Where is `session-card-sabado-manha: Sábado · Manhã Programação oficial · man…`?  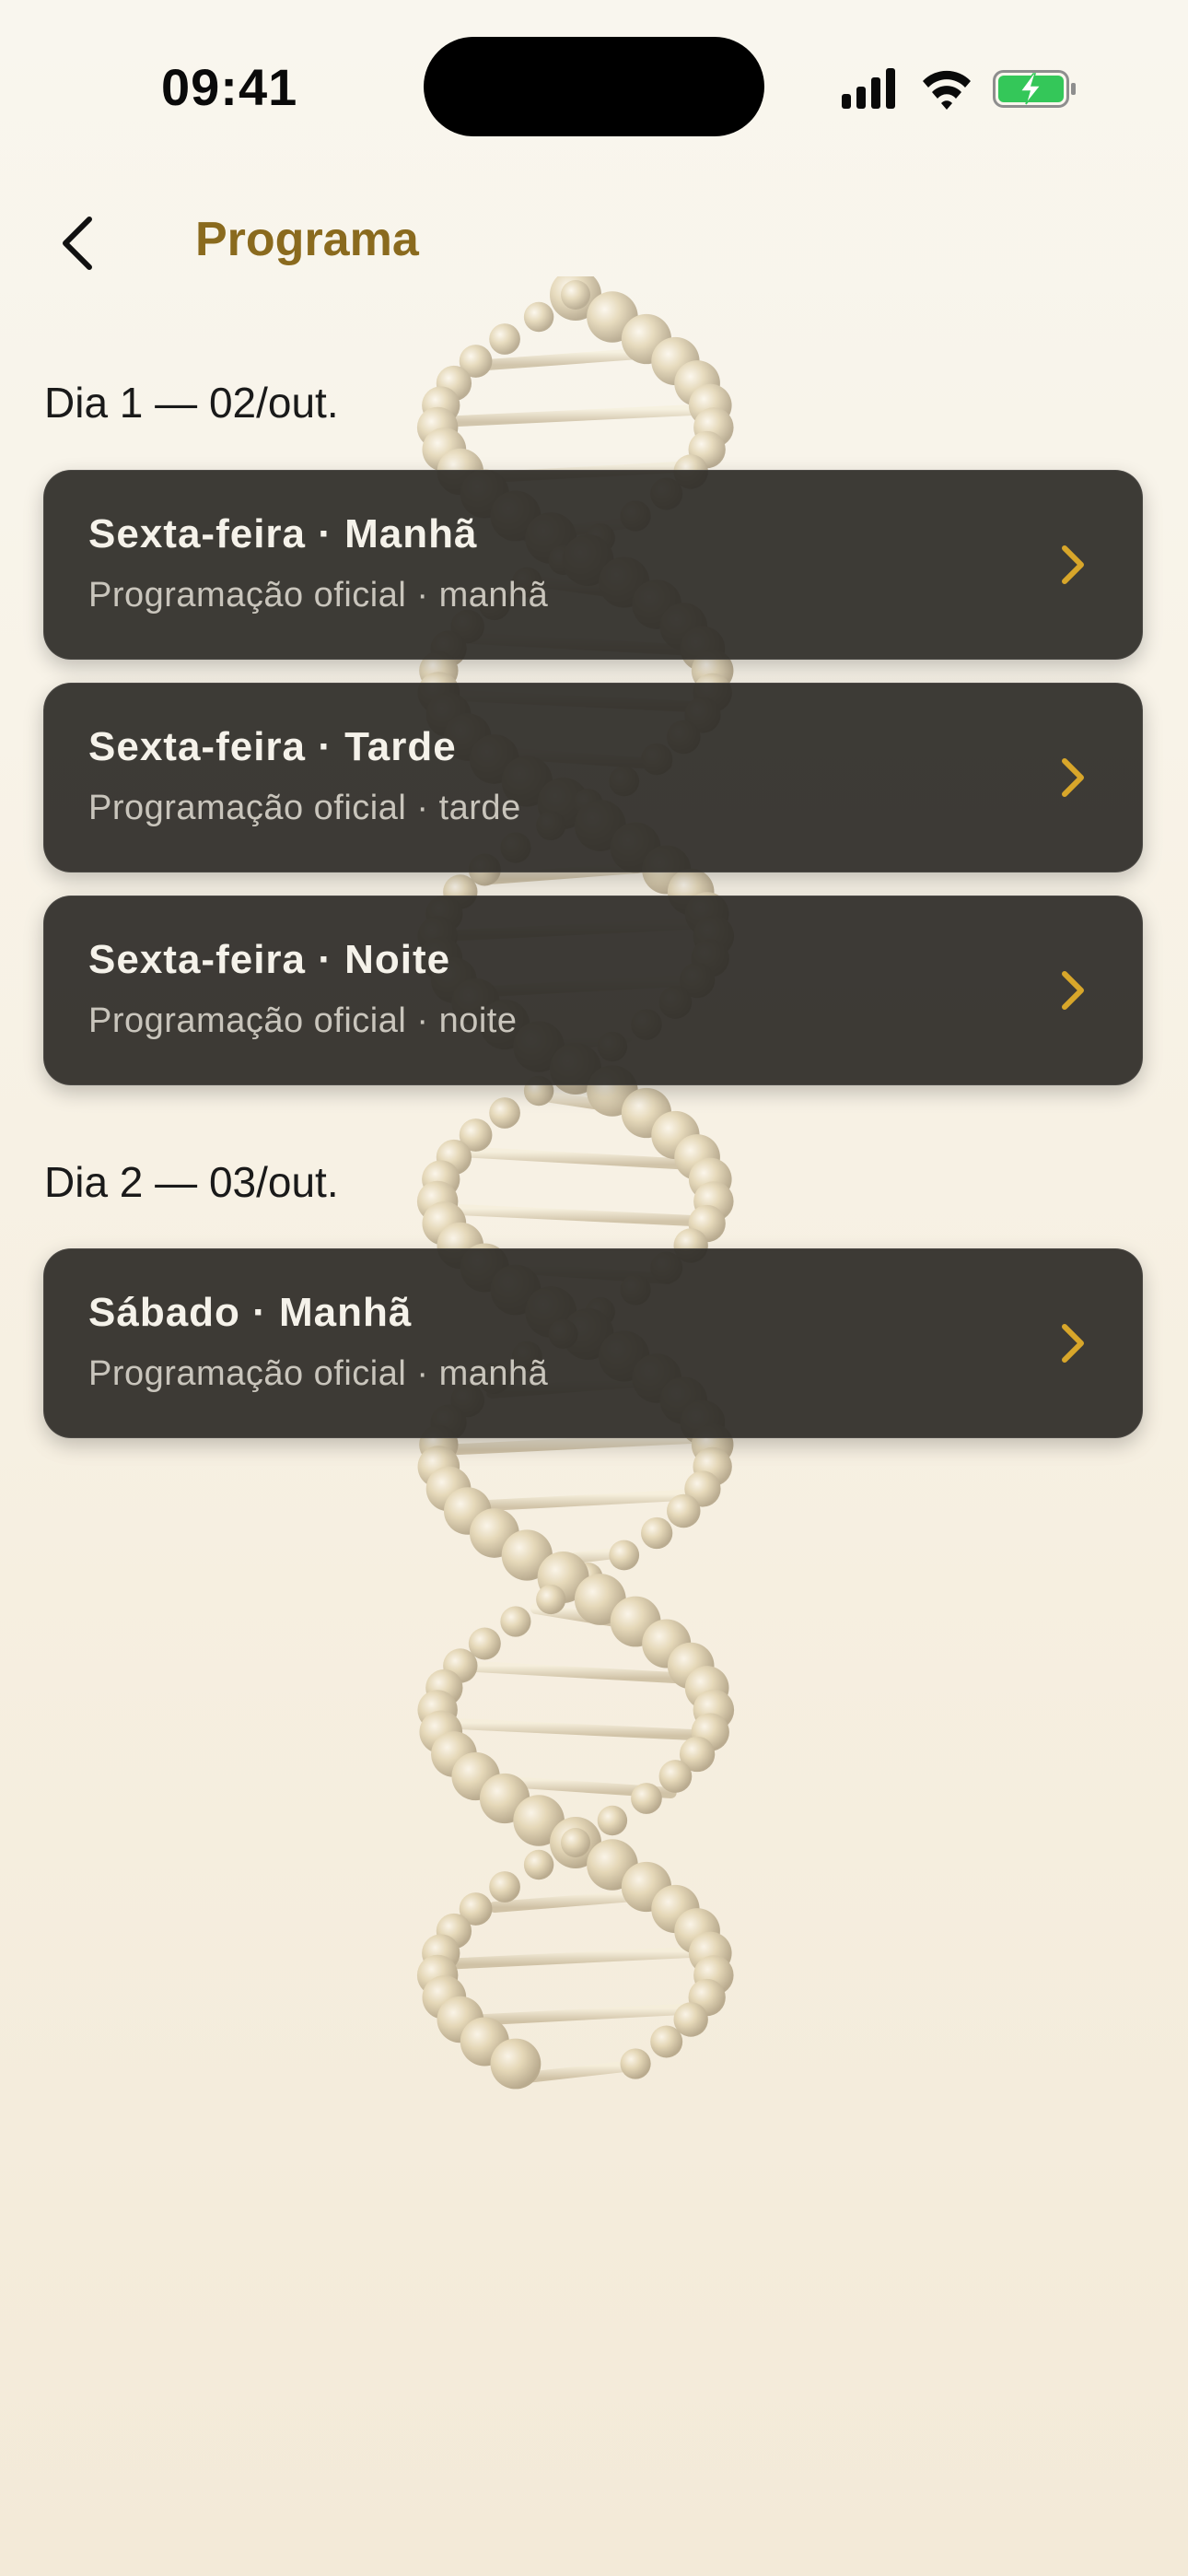
session-card-sabado-manha: Sábado · Manhã Programação oficial · man… is located at coordinates (593, 1343).